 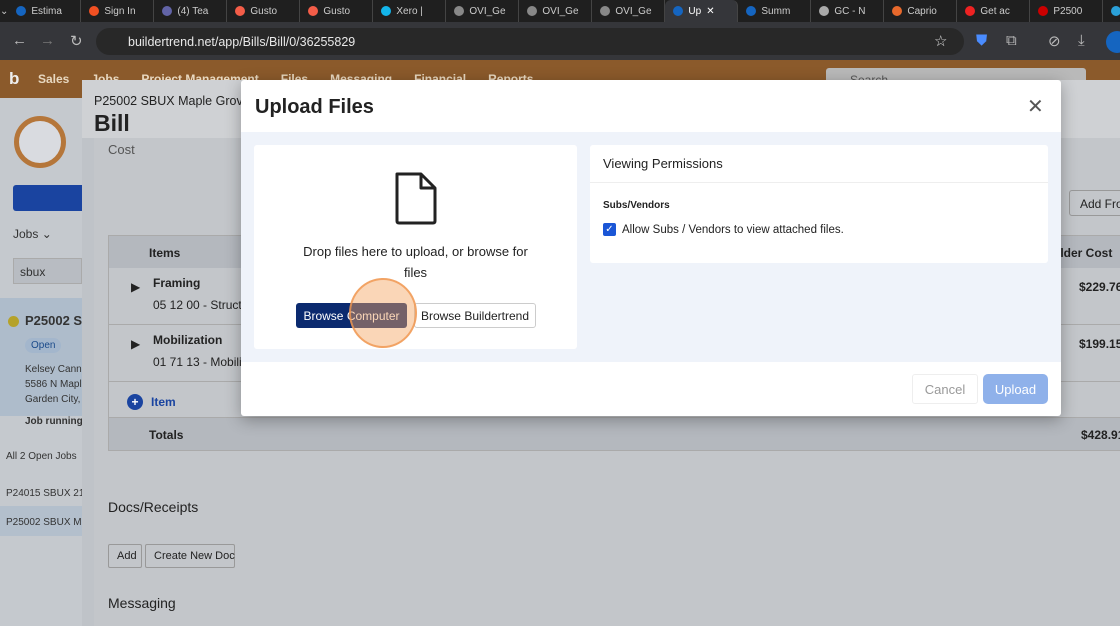 What do you see at coordinates (1011, 40) in the screenshot?
I see `extensions-icon: ⧉` at bounding box center [1011, 40].